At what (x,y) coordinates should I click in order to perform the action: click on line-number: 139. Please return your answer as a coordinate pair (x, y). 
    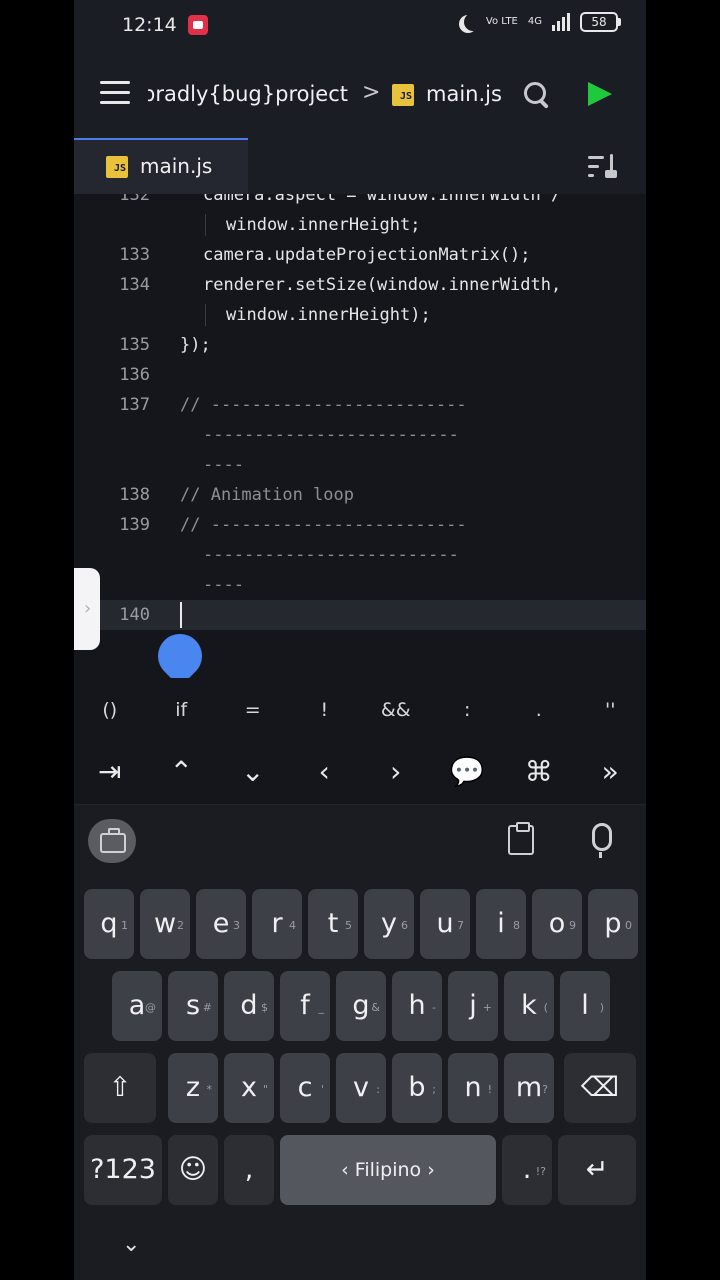
    Looking at the image, I should click on (134, 525).